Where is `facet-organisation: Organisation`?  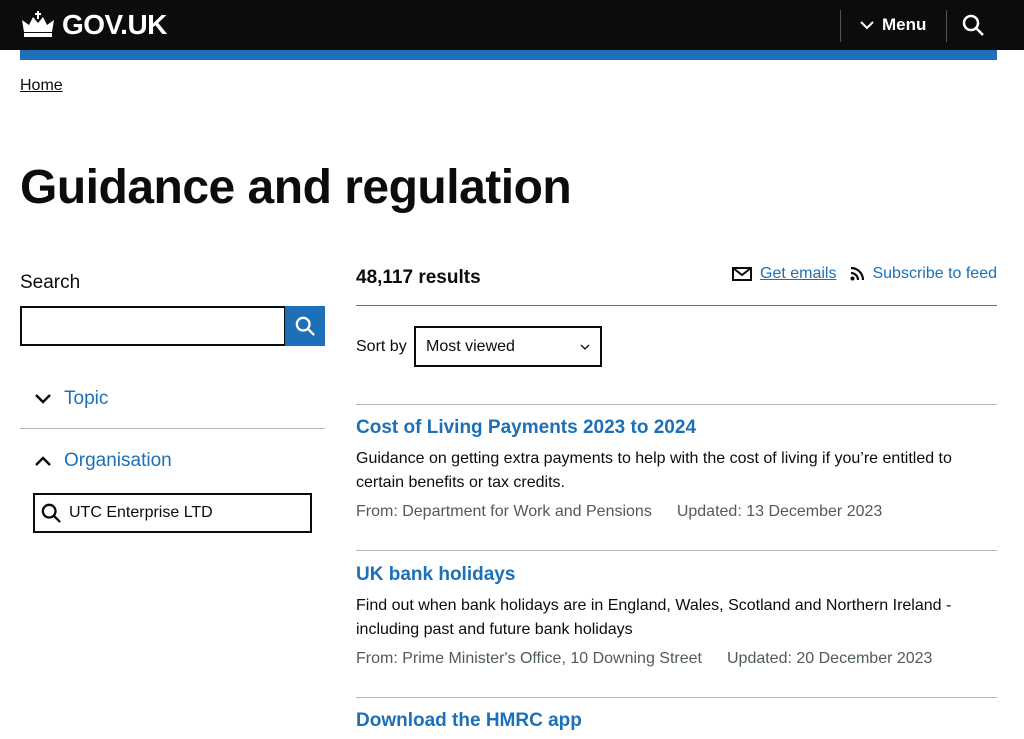 facet-organisation: Organisation is located at coordinates (186, 461).